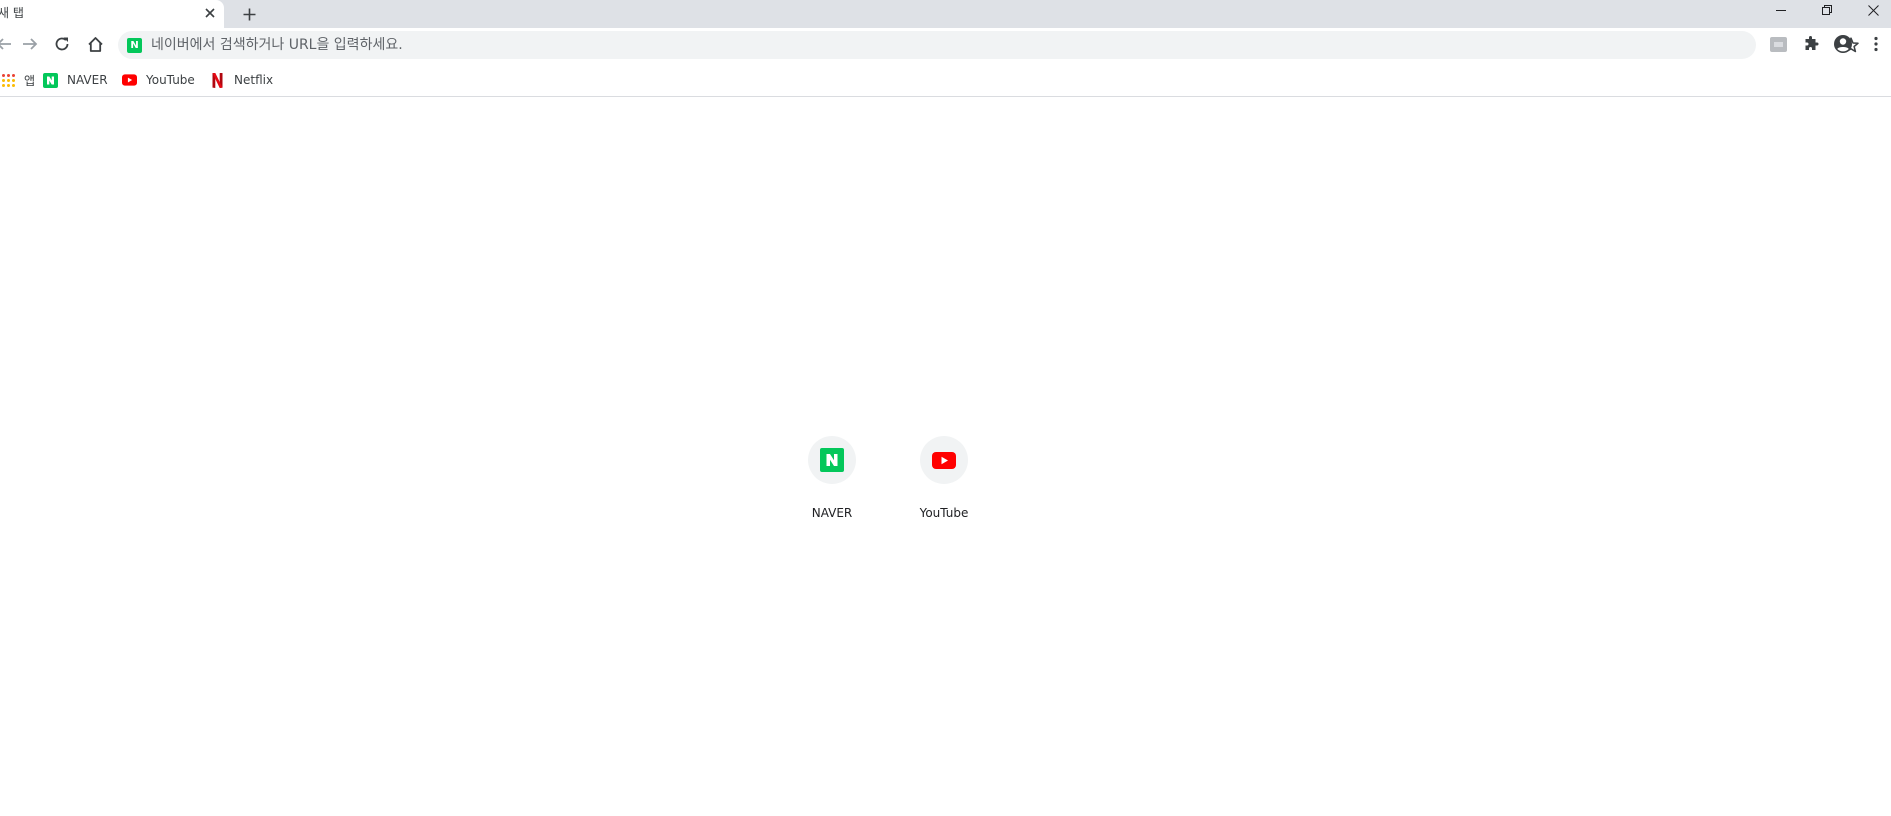  I want to click on tab-close-button, so click(210, 13).